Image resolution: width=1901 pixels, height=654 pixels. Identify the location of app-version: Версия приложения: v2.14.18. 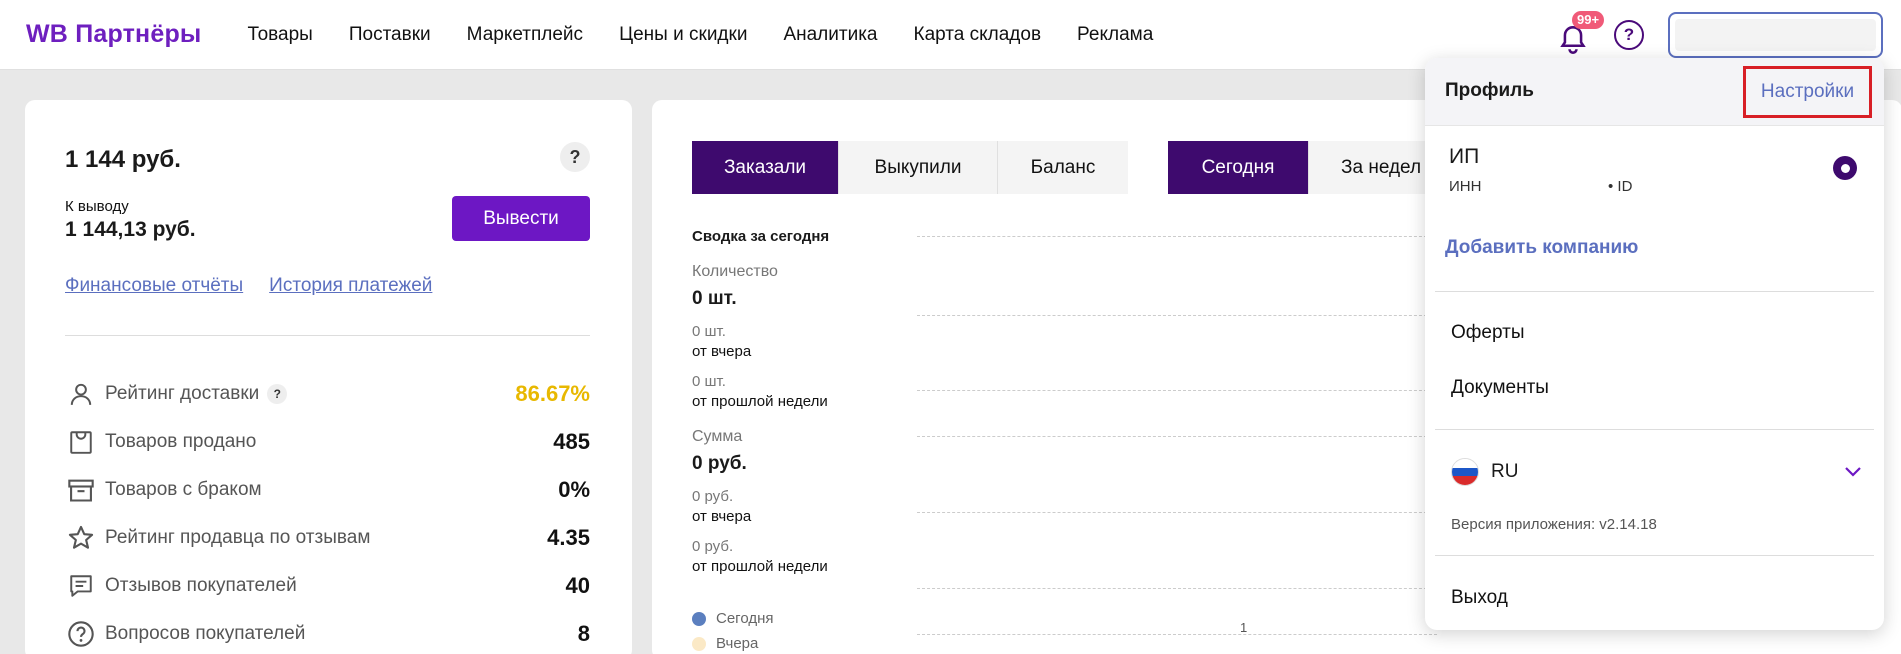
(1554, 524).